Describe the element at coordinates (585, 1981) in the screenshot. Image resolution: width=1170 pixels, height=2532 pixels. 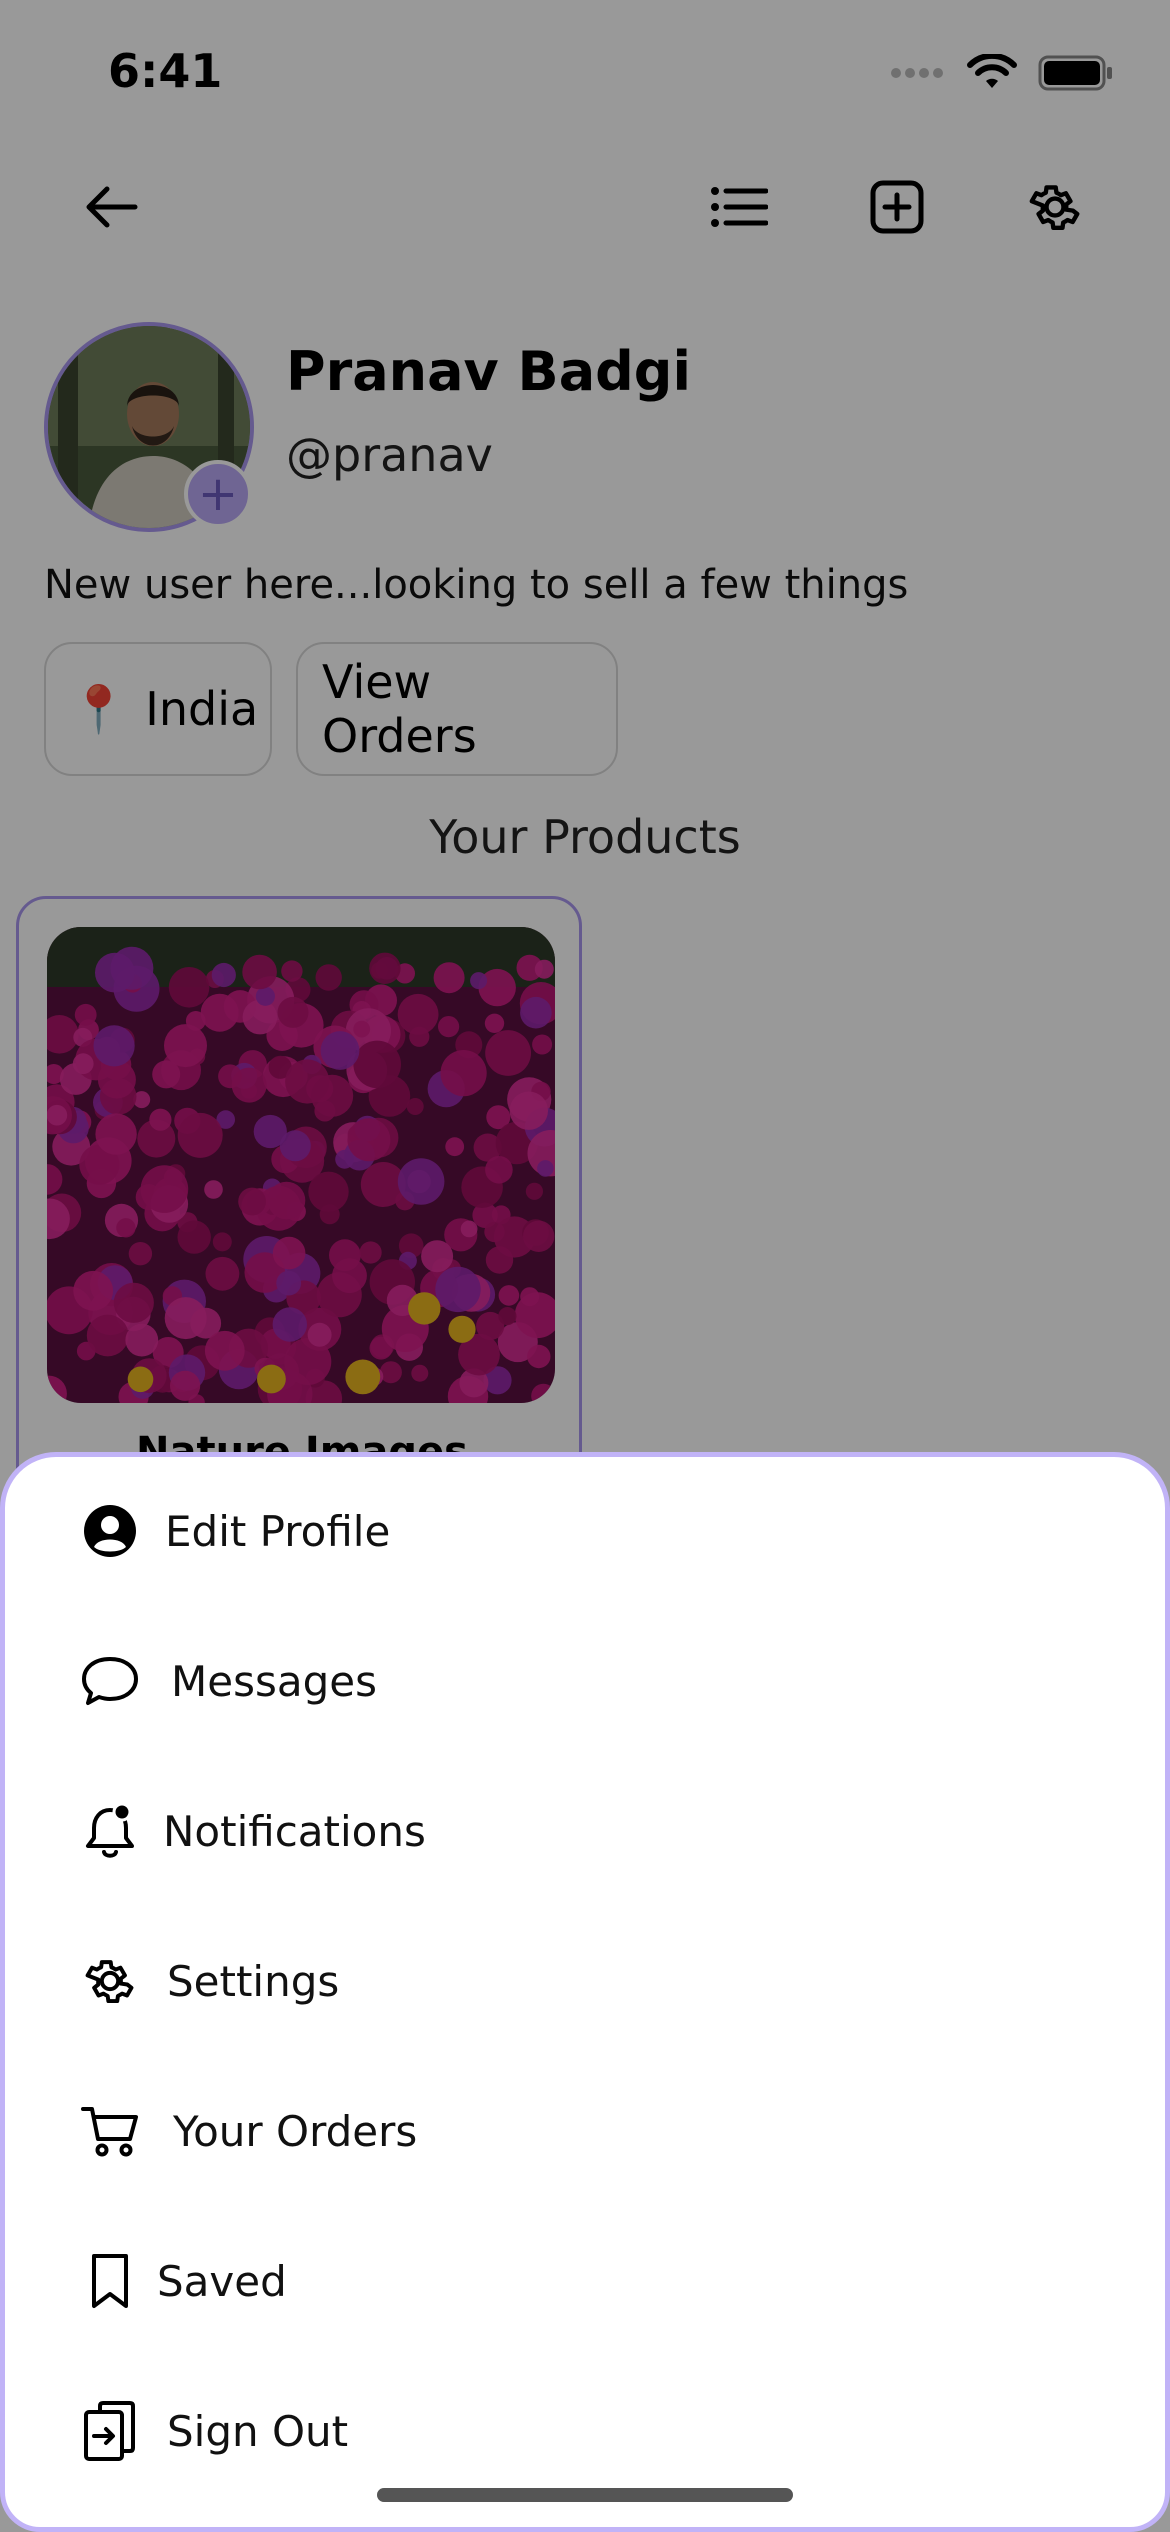
I see `menu-item-settings: Settings` at that location.